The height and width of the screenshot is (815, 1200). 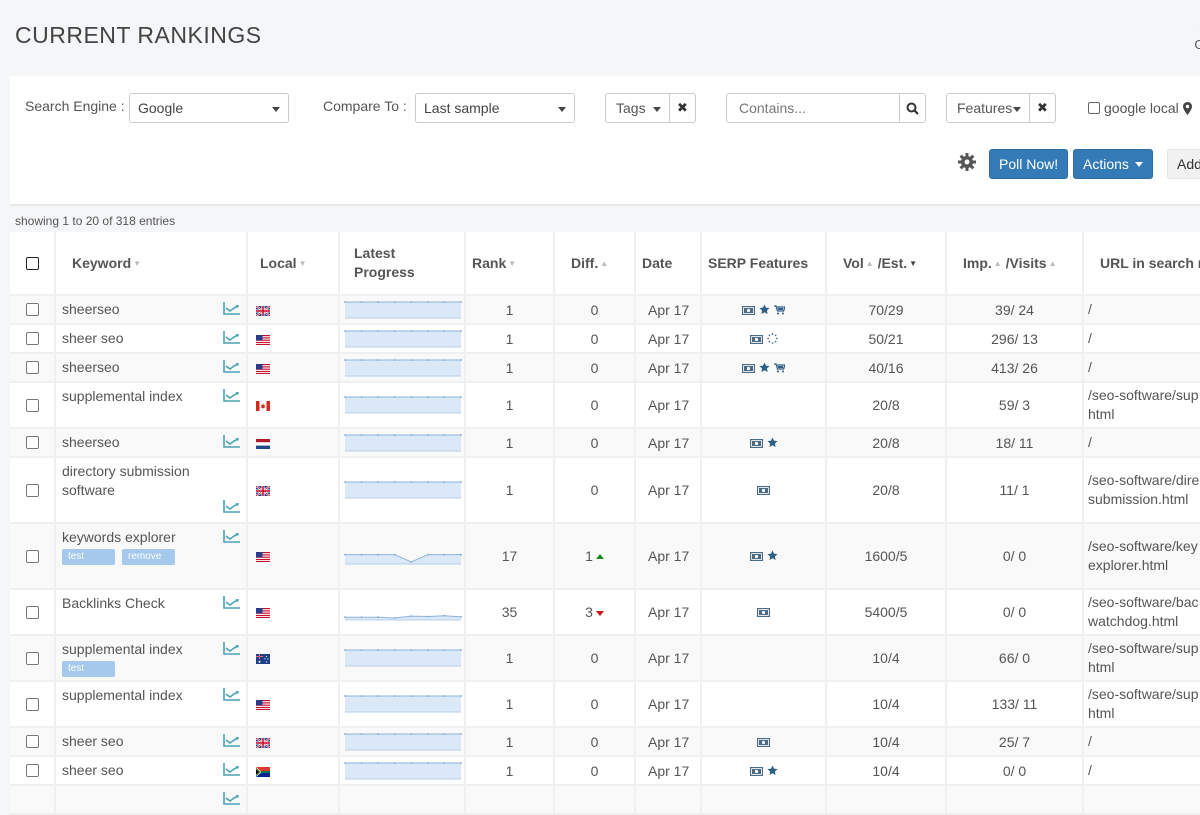 What do you see at coordinates (1142, 491) in the screenshot?
I see `url-cell: /seo-software/dire submission.html` at bounding box center [1142, 491].